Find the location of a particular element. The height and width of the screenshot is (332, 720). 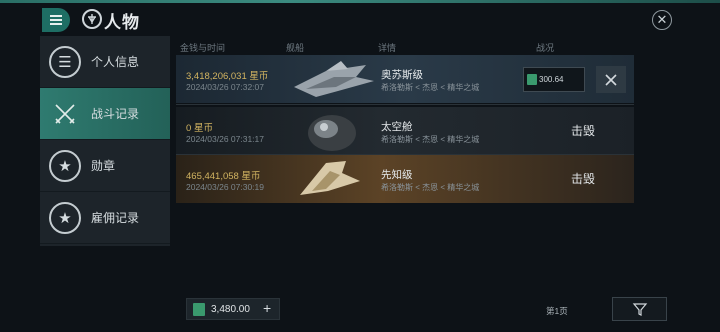

ship-name: 太空舱 is located at coordinates (397, 127).